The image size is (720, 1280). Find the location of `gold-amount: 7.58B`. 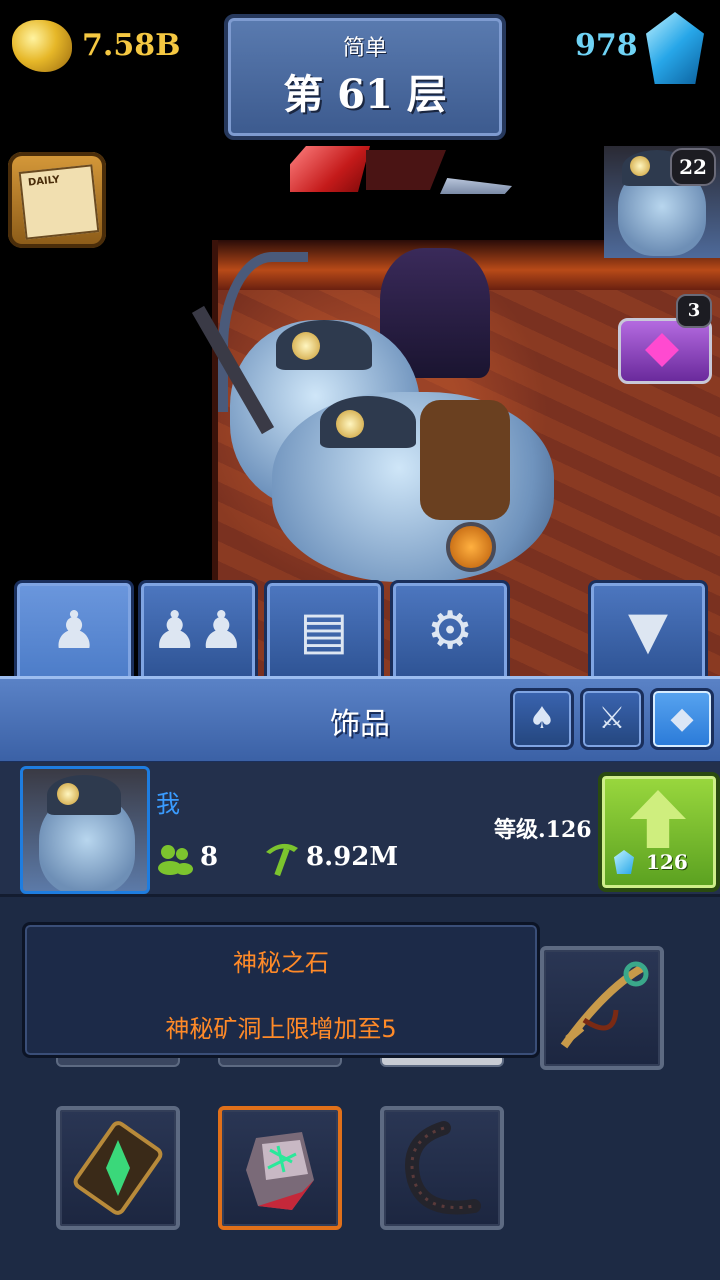

gold-amount: 7.58B is located at coordinates (131, 45).